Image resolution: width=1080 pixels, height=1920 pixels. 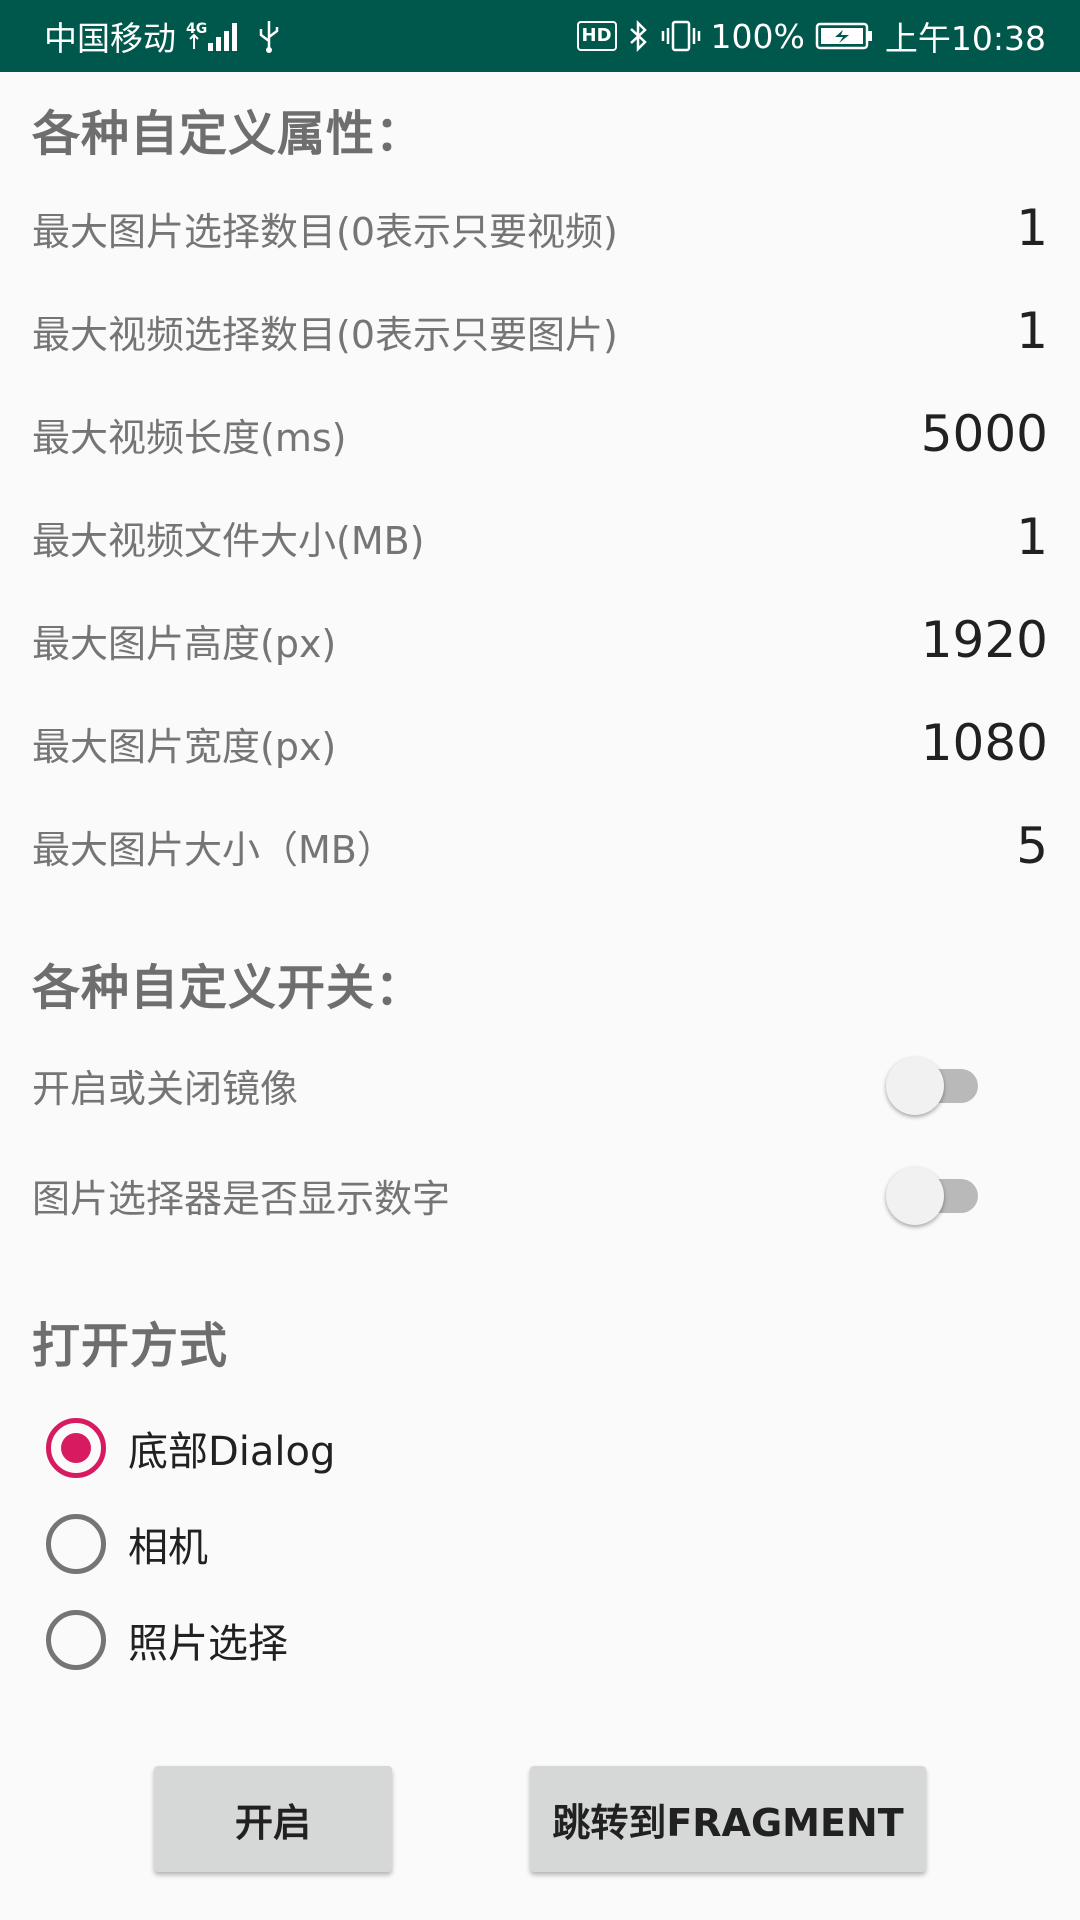 What do you see at coordinates (596, 36) in the screenshot?
I see `hd-icon: HD` at bounding box center [596, 36].